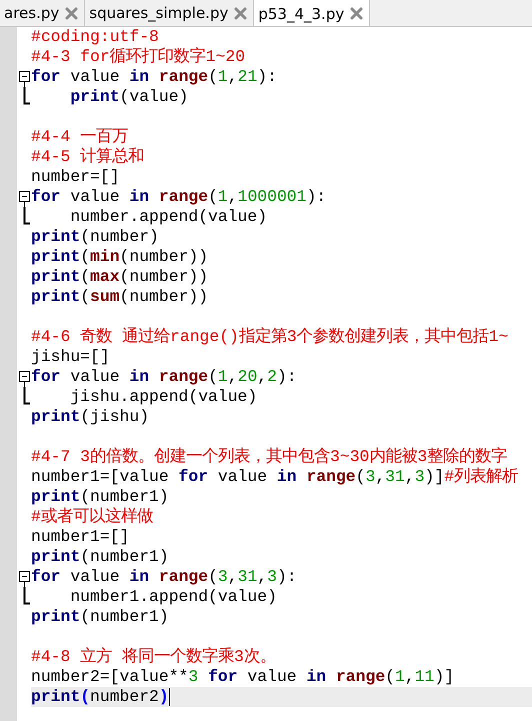 The image size is (532, 721). Describe the element at coordinates (179, 197) in the screenshot. I see `code-line: for value in range(1,1000001):` at that location.